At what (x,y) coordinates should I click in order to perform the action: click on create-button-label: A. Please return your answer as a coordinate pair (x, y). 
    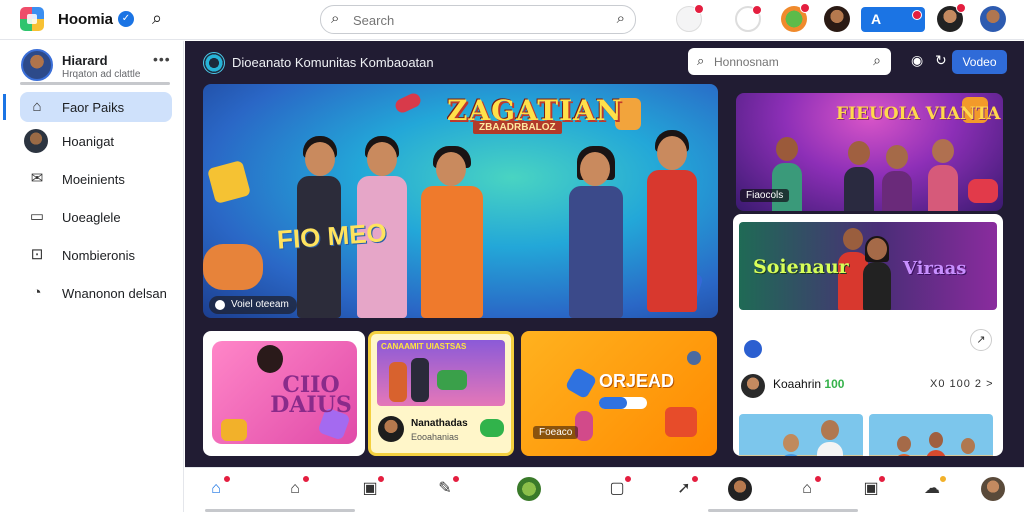
    Looking at the image, I should click on (876, 19).